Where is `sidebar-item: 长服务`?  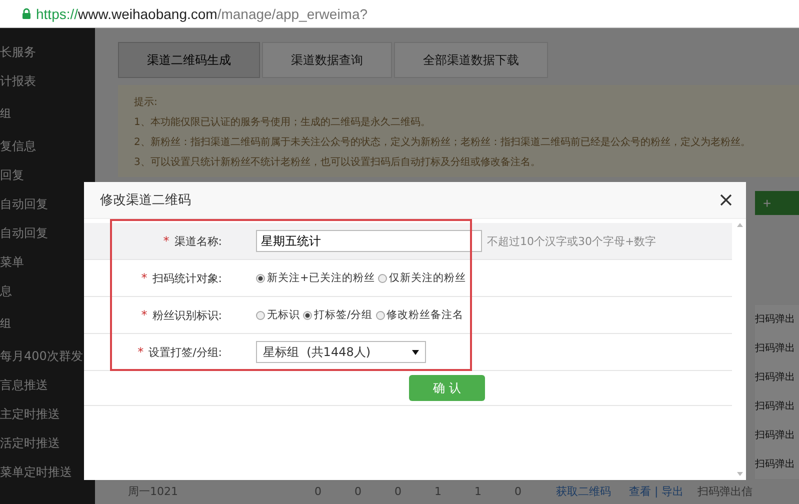
sidebar-item: 长服务 is located at coordinates (47, 52).